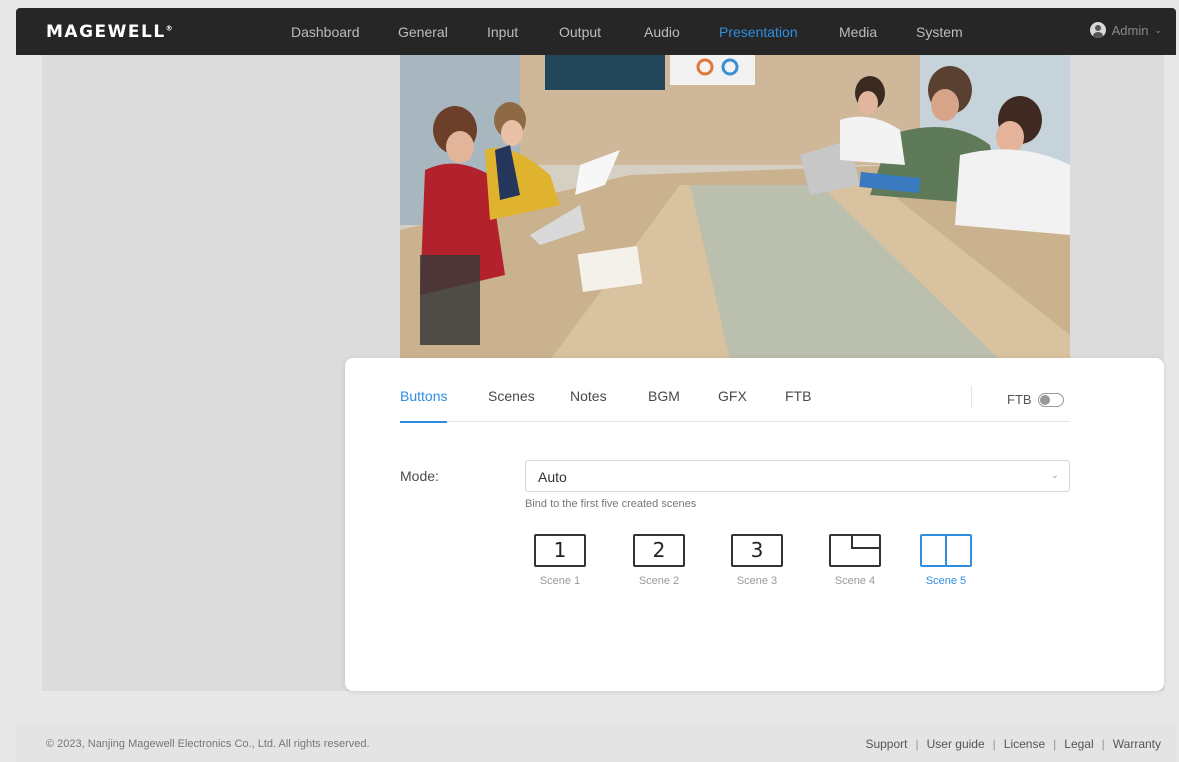  Describe the element at coordinates (659, 581) in the screenshot. I see `scene-label: Scene 2` at that location.